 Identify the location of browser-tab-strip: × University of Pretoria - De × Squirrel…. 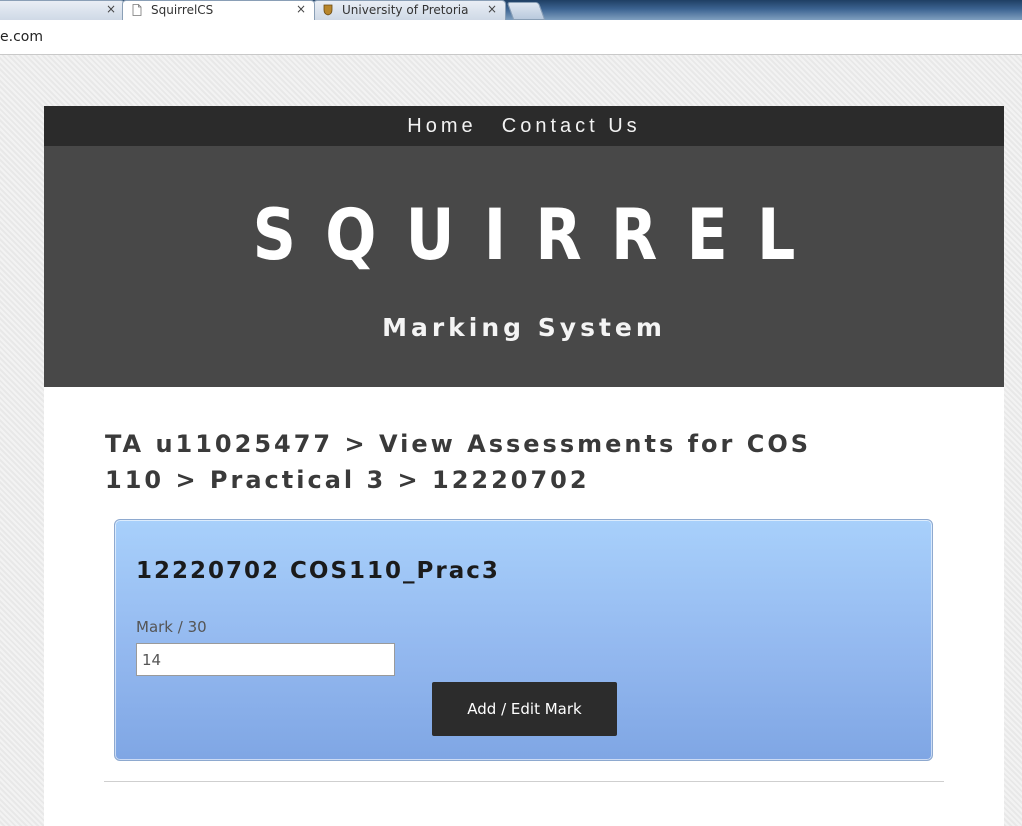
(511, 10).